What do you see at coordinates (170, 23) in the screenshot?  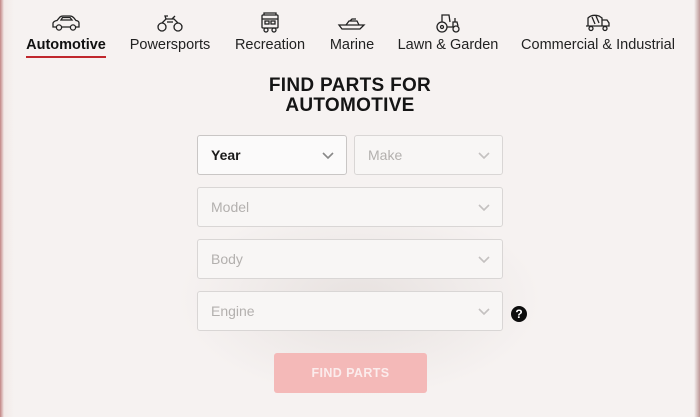 I see `atv-icon` at bounding box center [170, 23].